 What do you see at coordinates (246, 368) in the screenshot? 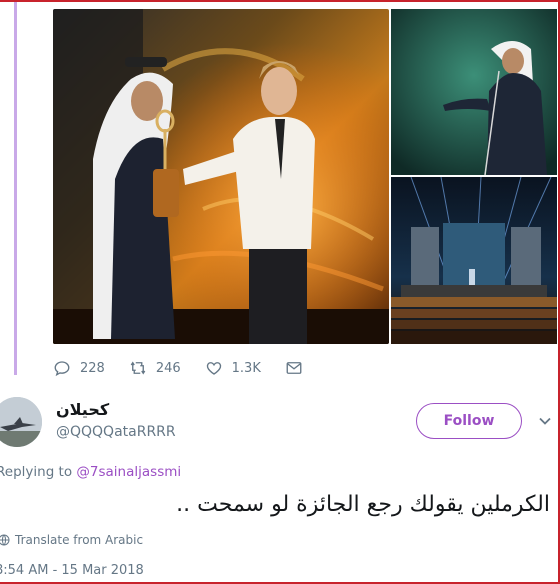
I see `like-count: 1.3K` at bounding box center [246, 368].